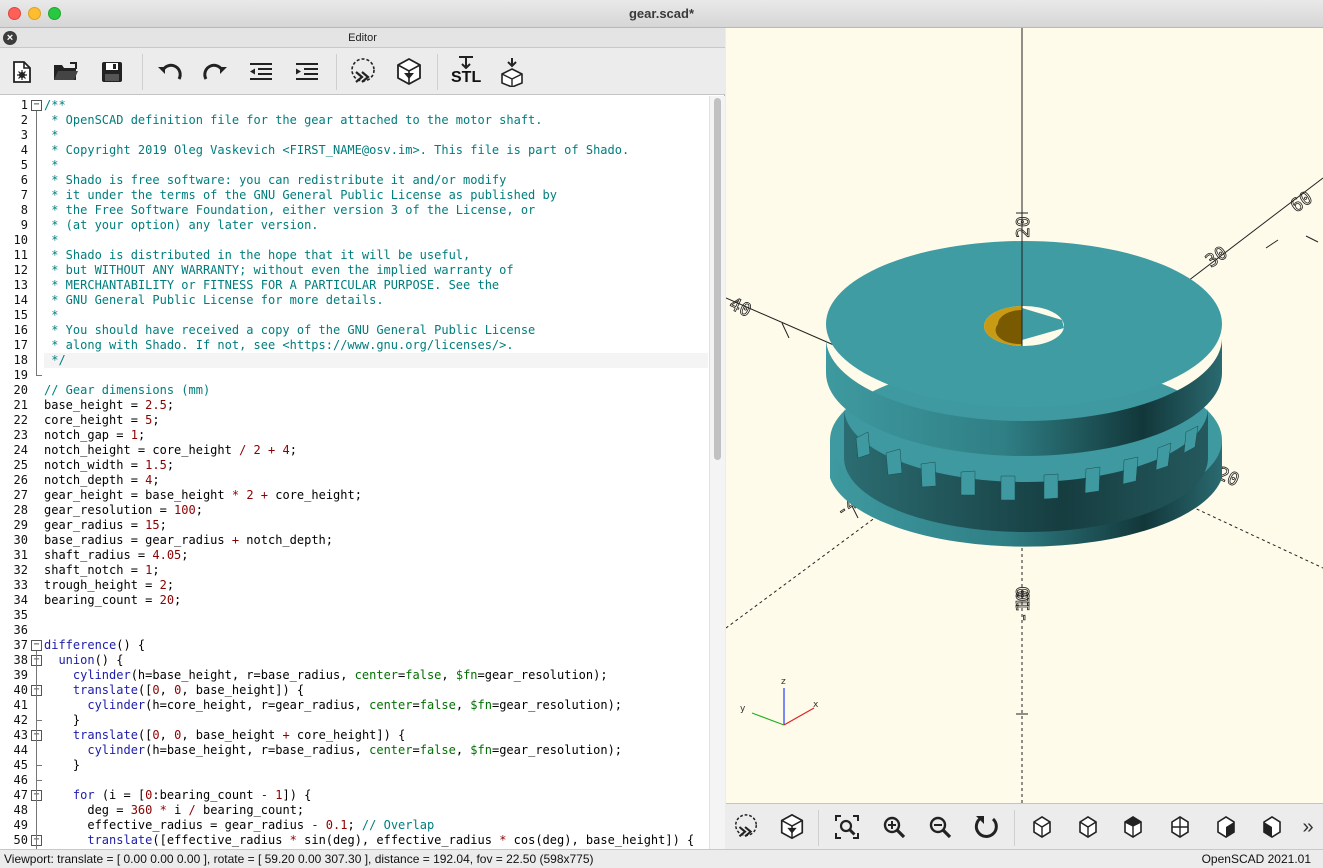  I want to click on new-file-button, so click(22, 72).